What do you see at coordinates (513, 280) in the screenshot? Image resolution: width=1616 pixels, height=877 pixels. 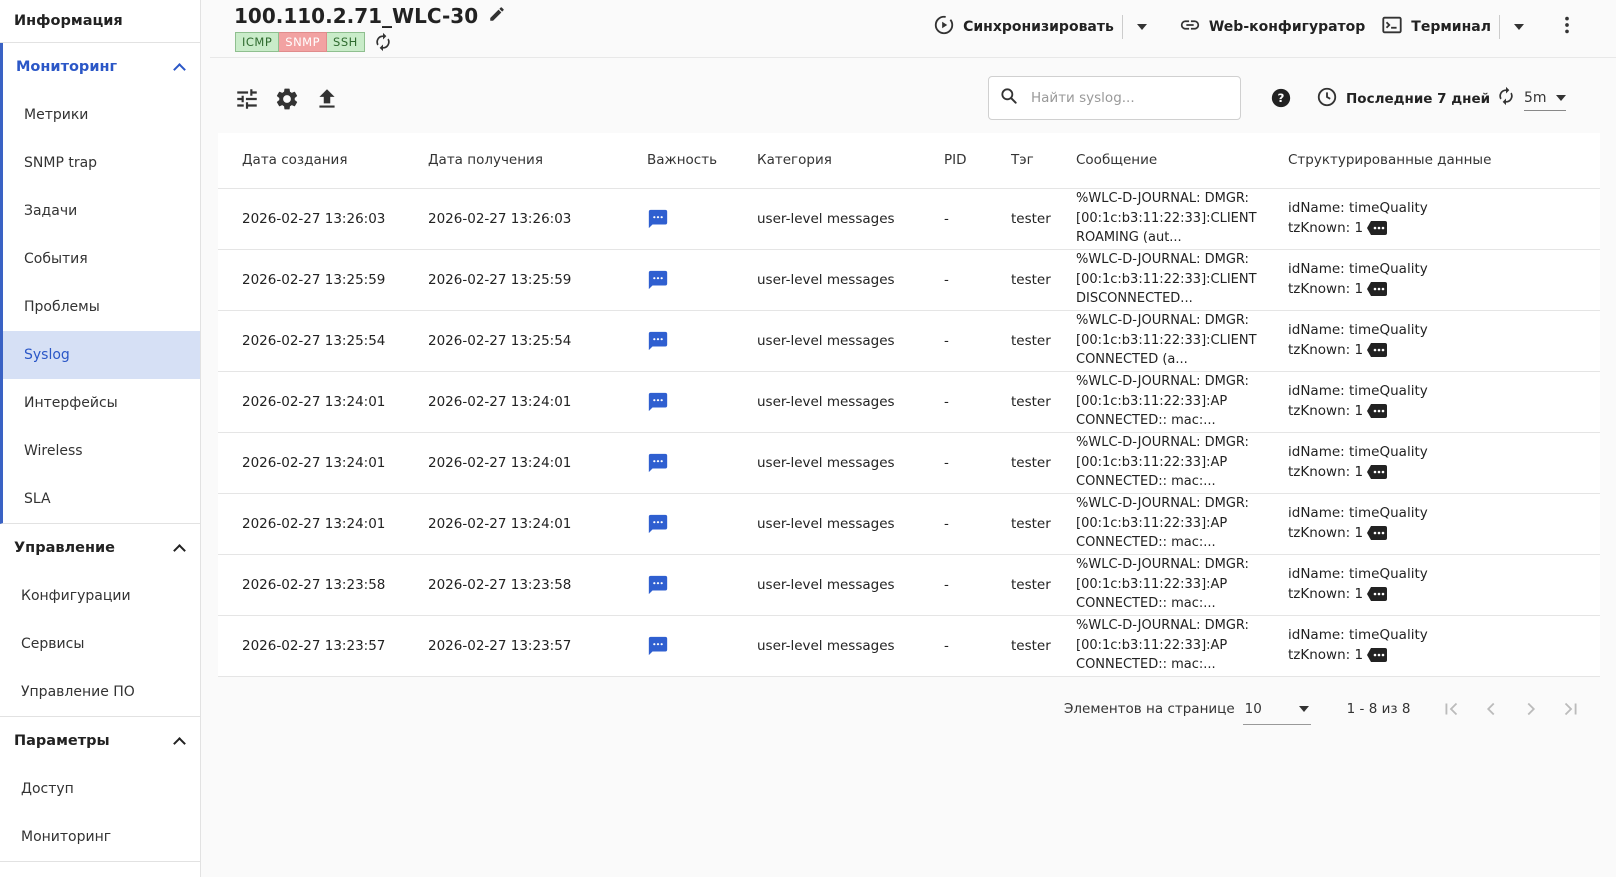 I see `cell-received: 2026-02-27 13:25:59` at bounding box center [513, 280].